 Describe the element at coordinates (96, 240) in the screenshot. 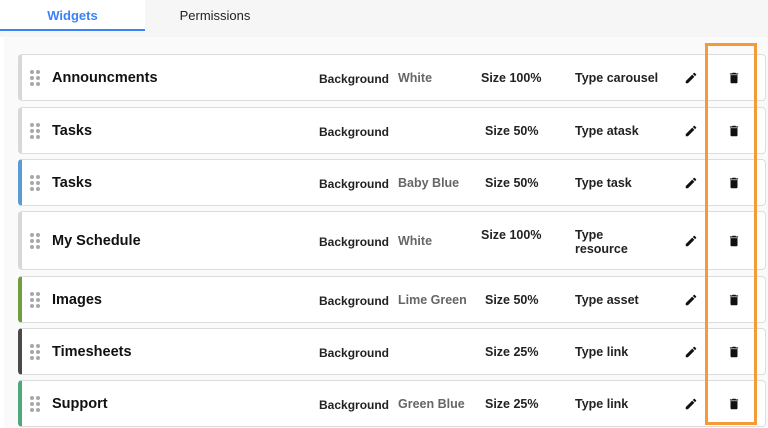

I see `widget-name: My Schedule` at that location.